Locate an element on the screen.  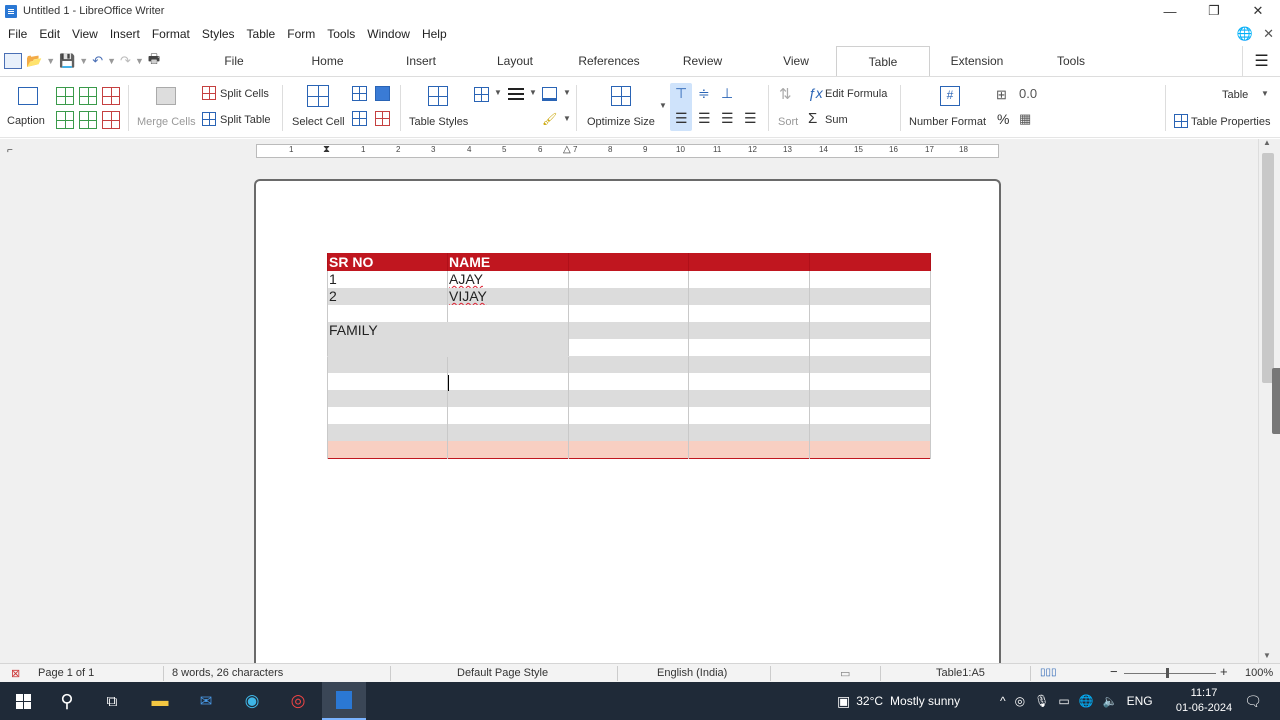
page-style: Default Page Style is located at coordinates (502, 673).